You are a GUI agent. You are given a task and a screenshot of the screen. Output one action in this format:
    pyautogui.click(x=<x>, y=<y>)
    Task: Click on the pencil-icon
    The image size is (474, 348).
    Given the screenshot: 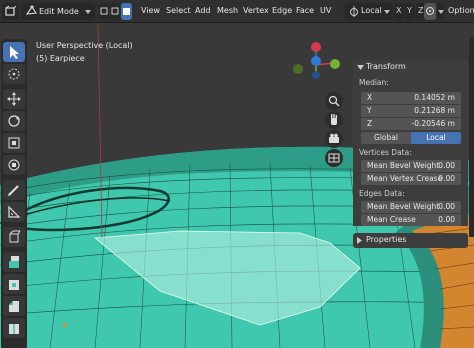 What is the action you would take?
    pyautogui.click(x=13, y=190)
    